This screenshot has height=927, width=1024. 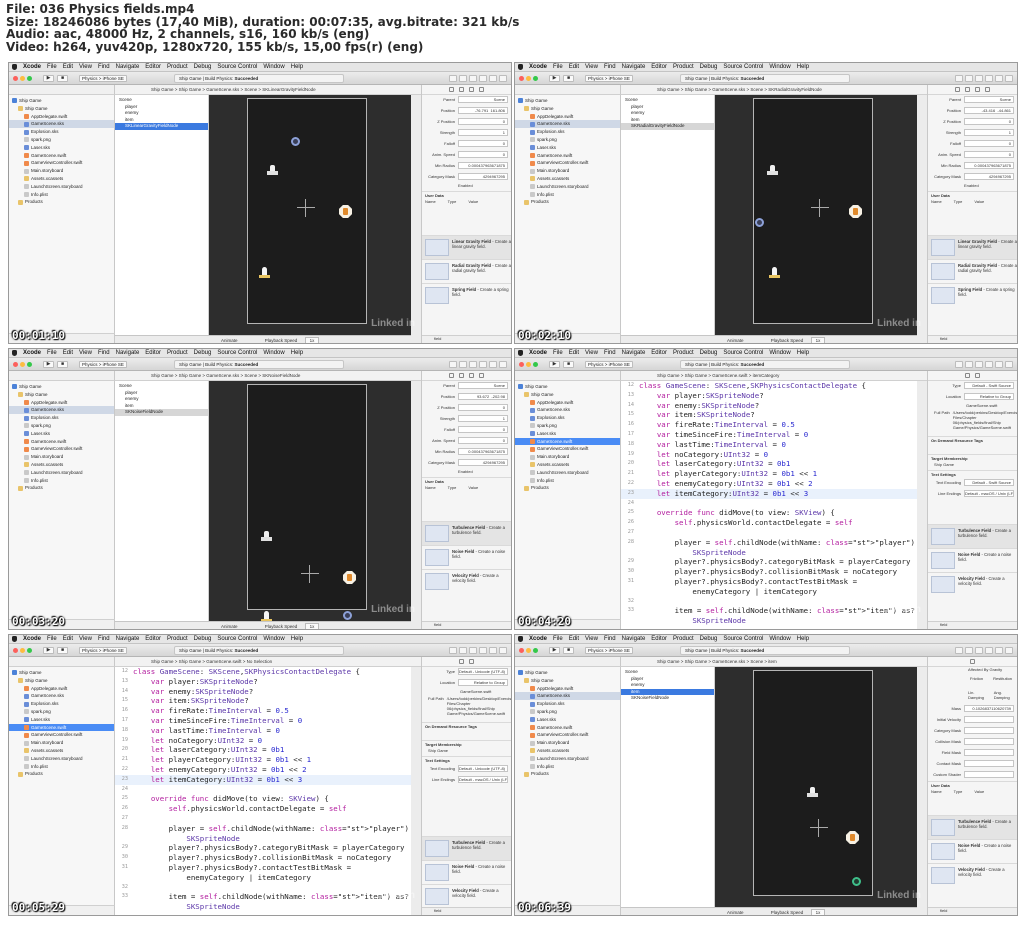 What do you see at coordinates (15, 364) in the screenshot?
I see `close-window-button` at bounding box center [15, 364].